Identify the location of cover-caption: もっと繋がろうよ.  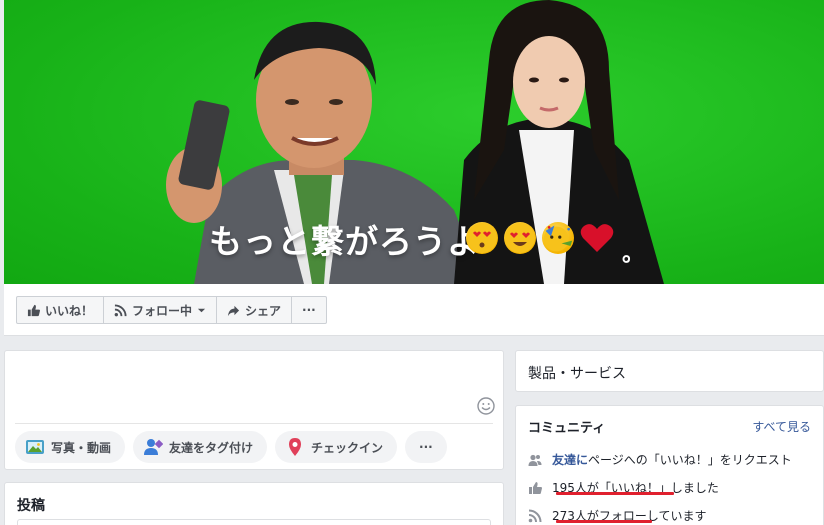
(345, 241).